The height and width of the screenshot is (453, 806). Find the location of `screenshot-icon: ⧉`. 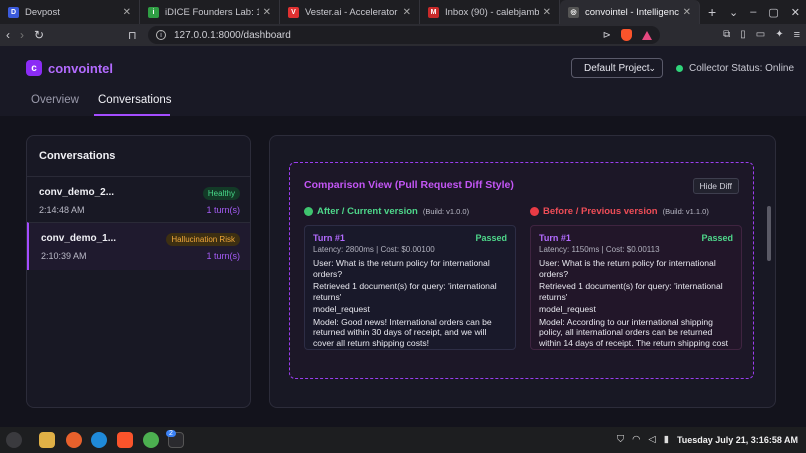

screenshot-icon: ⧉ is located at coordinates (726, 35).